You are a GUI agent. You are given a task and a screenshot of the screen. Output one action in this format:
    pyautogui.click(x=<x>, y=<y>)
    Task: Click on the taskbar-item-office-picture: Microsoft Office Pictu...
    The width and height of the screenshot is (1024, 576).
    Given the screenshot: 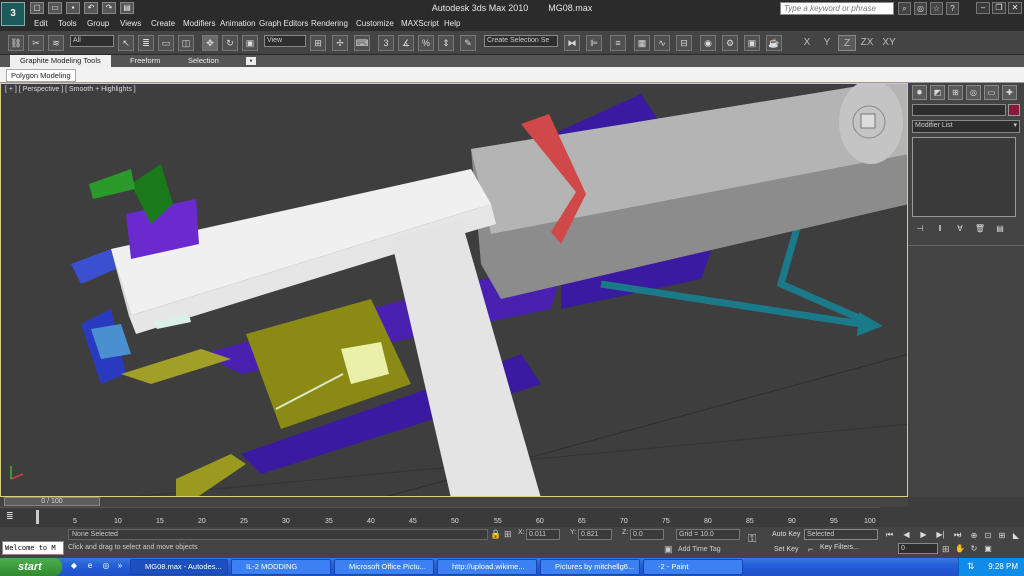 What is the action you would take?
    pyautogui.click(x=384, y=567)
    